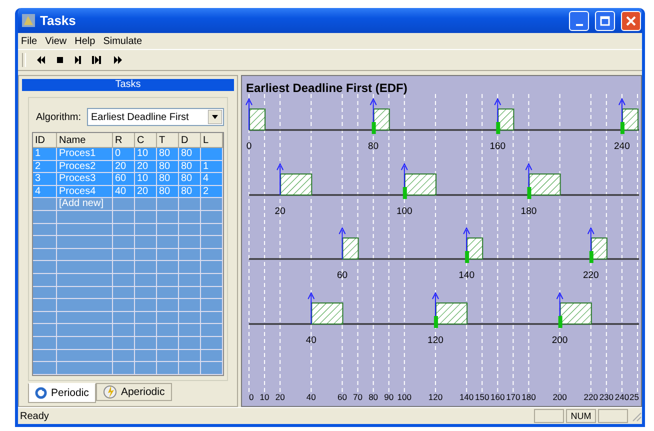 Image resolution: width=654 pixels, height=431 pixels. Describe the element at coordinates (109, 392) in the screenshot. I see `clock-bolt-icon` at that location.